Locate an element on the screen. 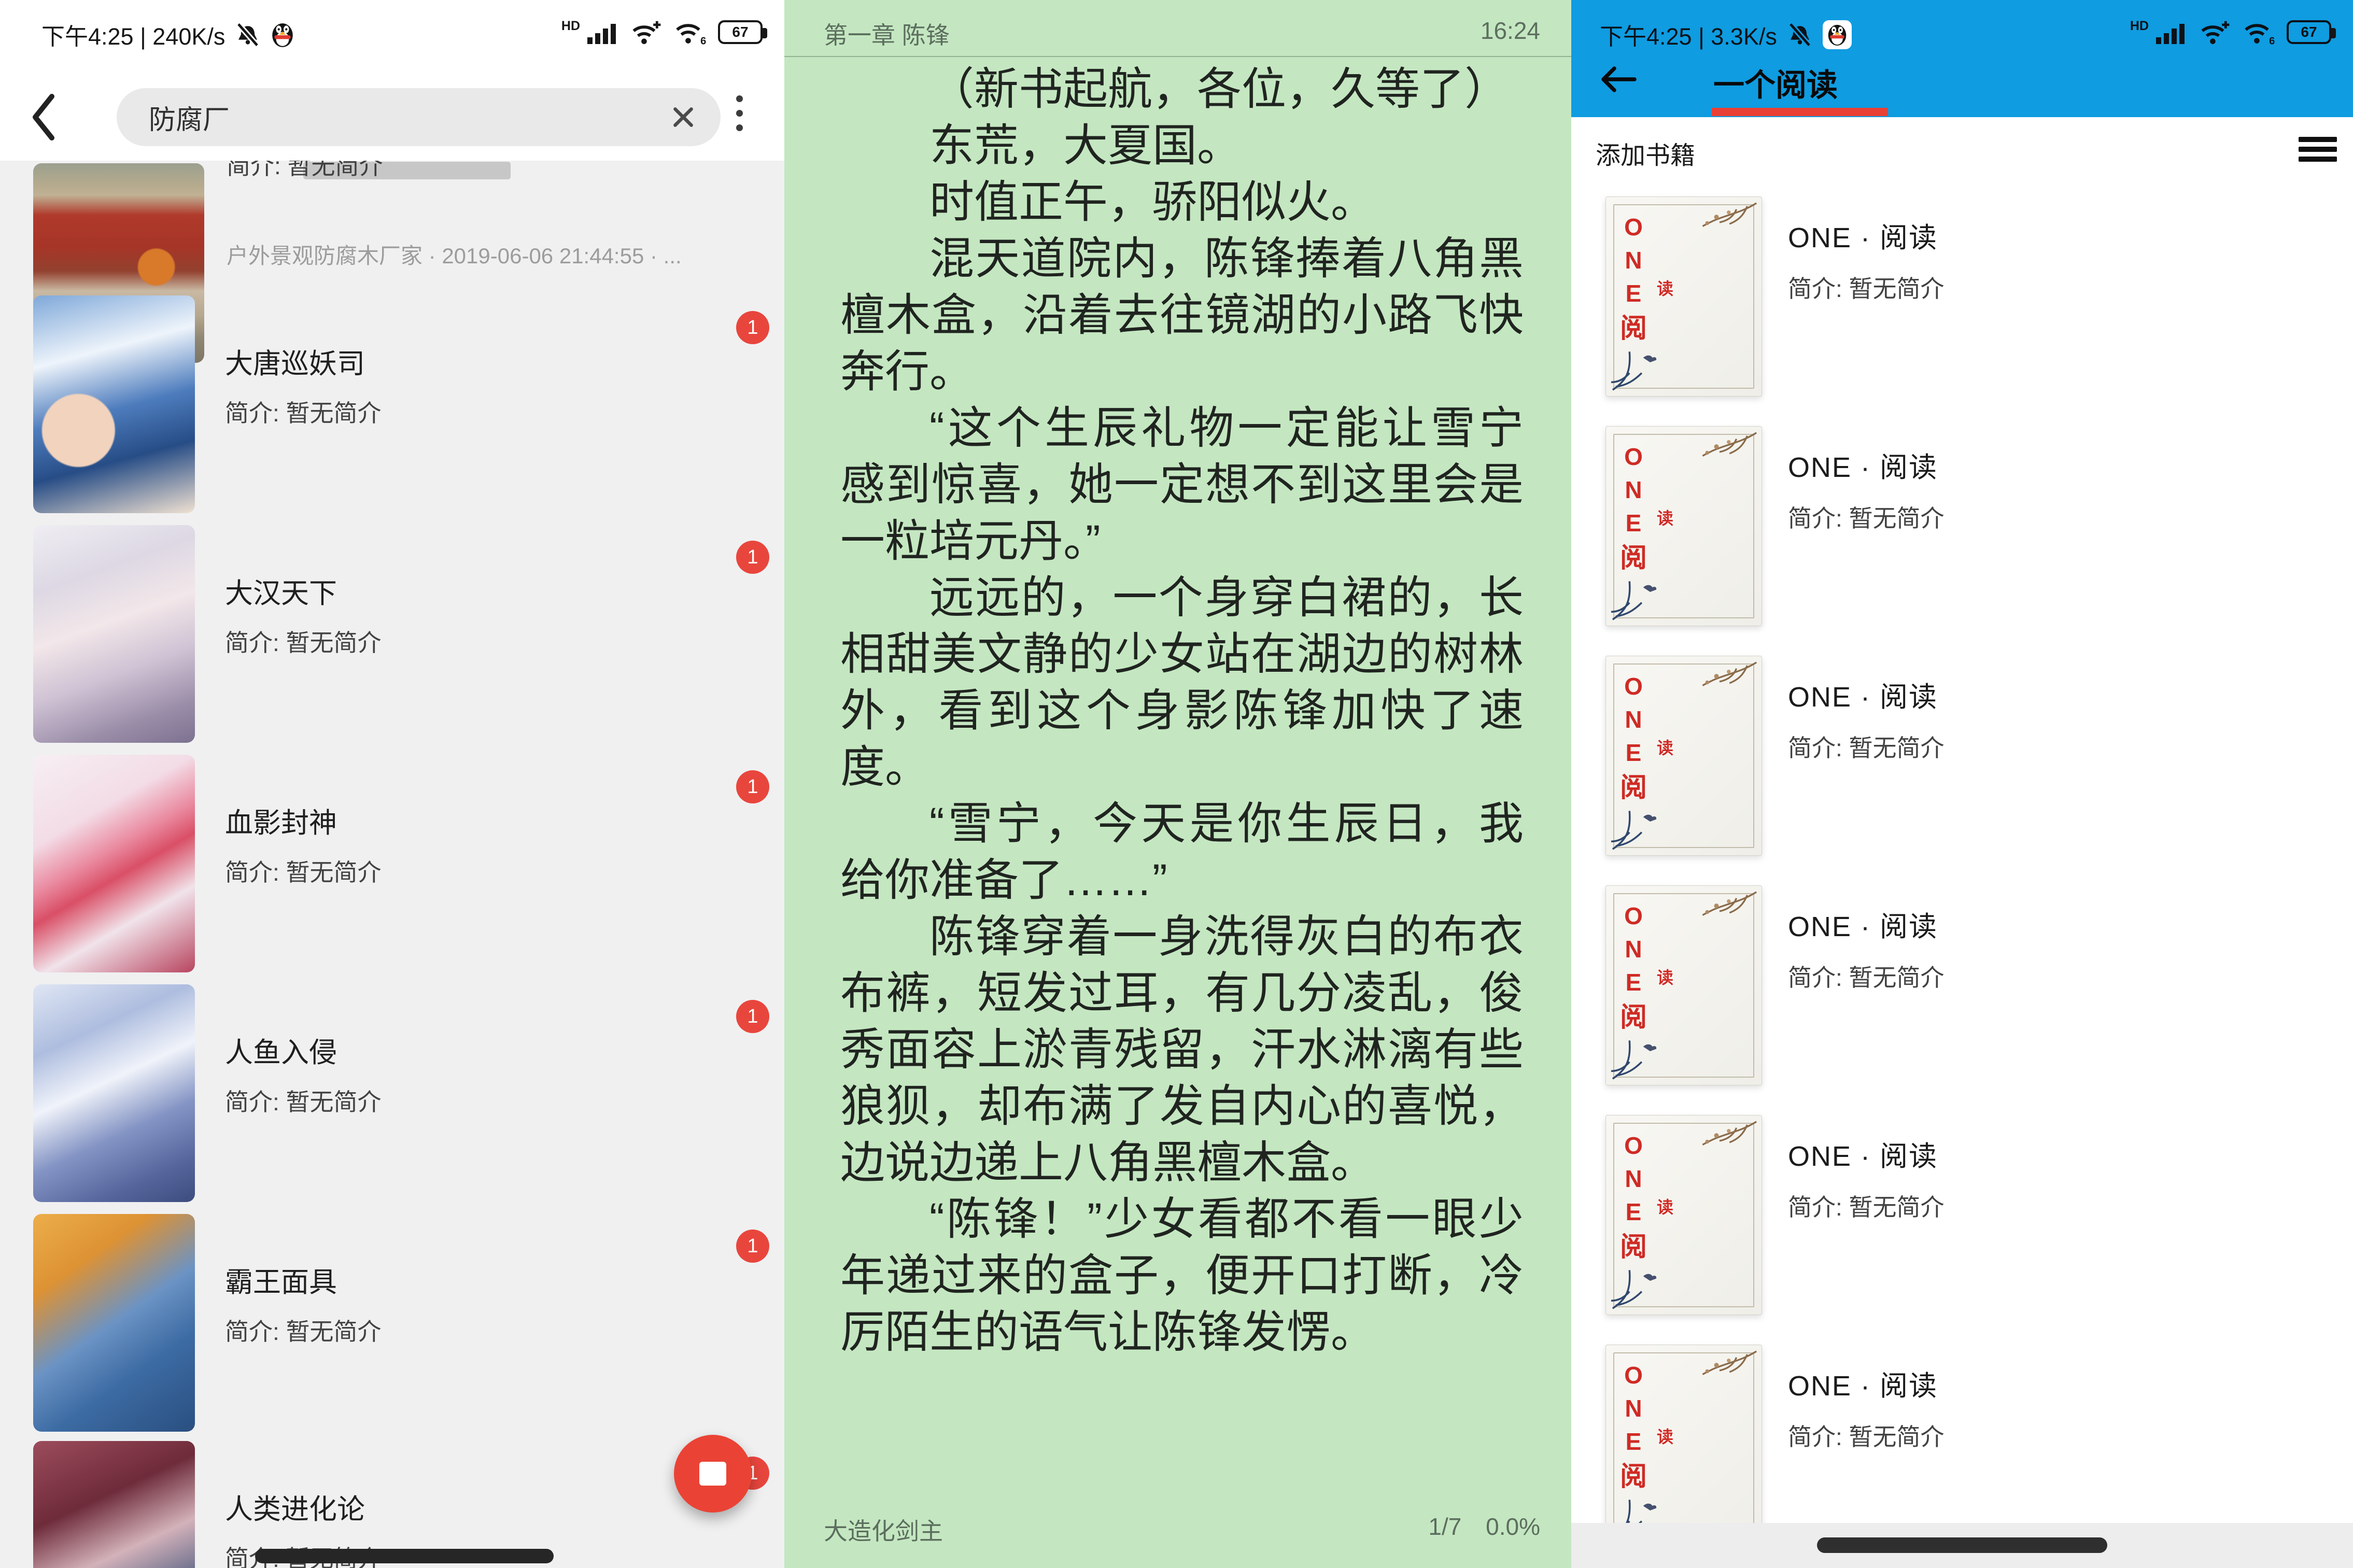 The image size is (2353, 1568). paragraph: 时值正午，骄阳似火。 is located at coordinates (1152, 202).